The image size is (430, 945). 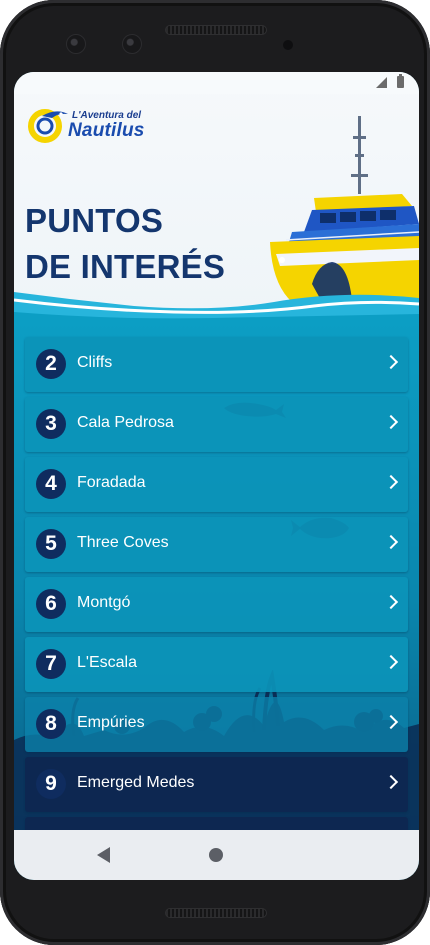 What do you see at coordinates (51, 724) in the screenshot?
I see `poi-number-badge: 8` at bounding box center [51, 724].